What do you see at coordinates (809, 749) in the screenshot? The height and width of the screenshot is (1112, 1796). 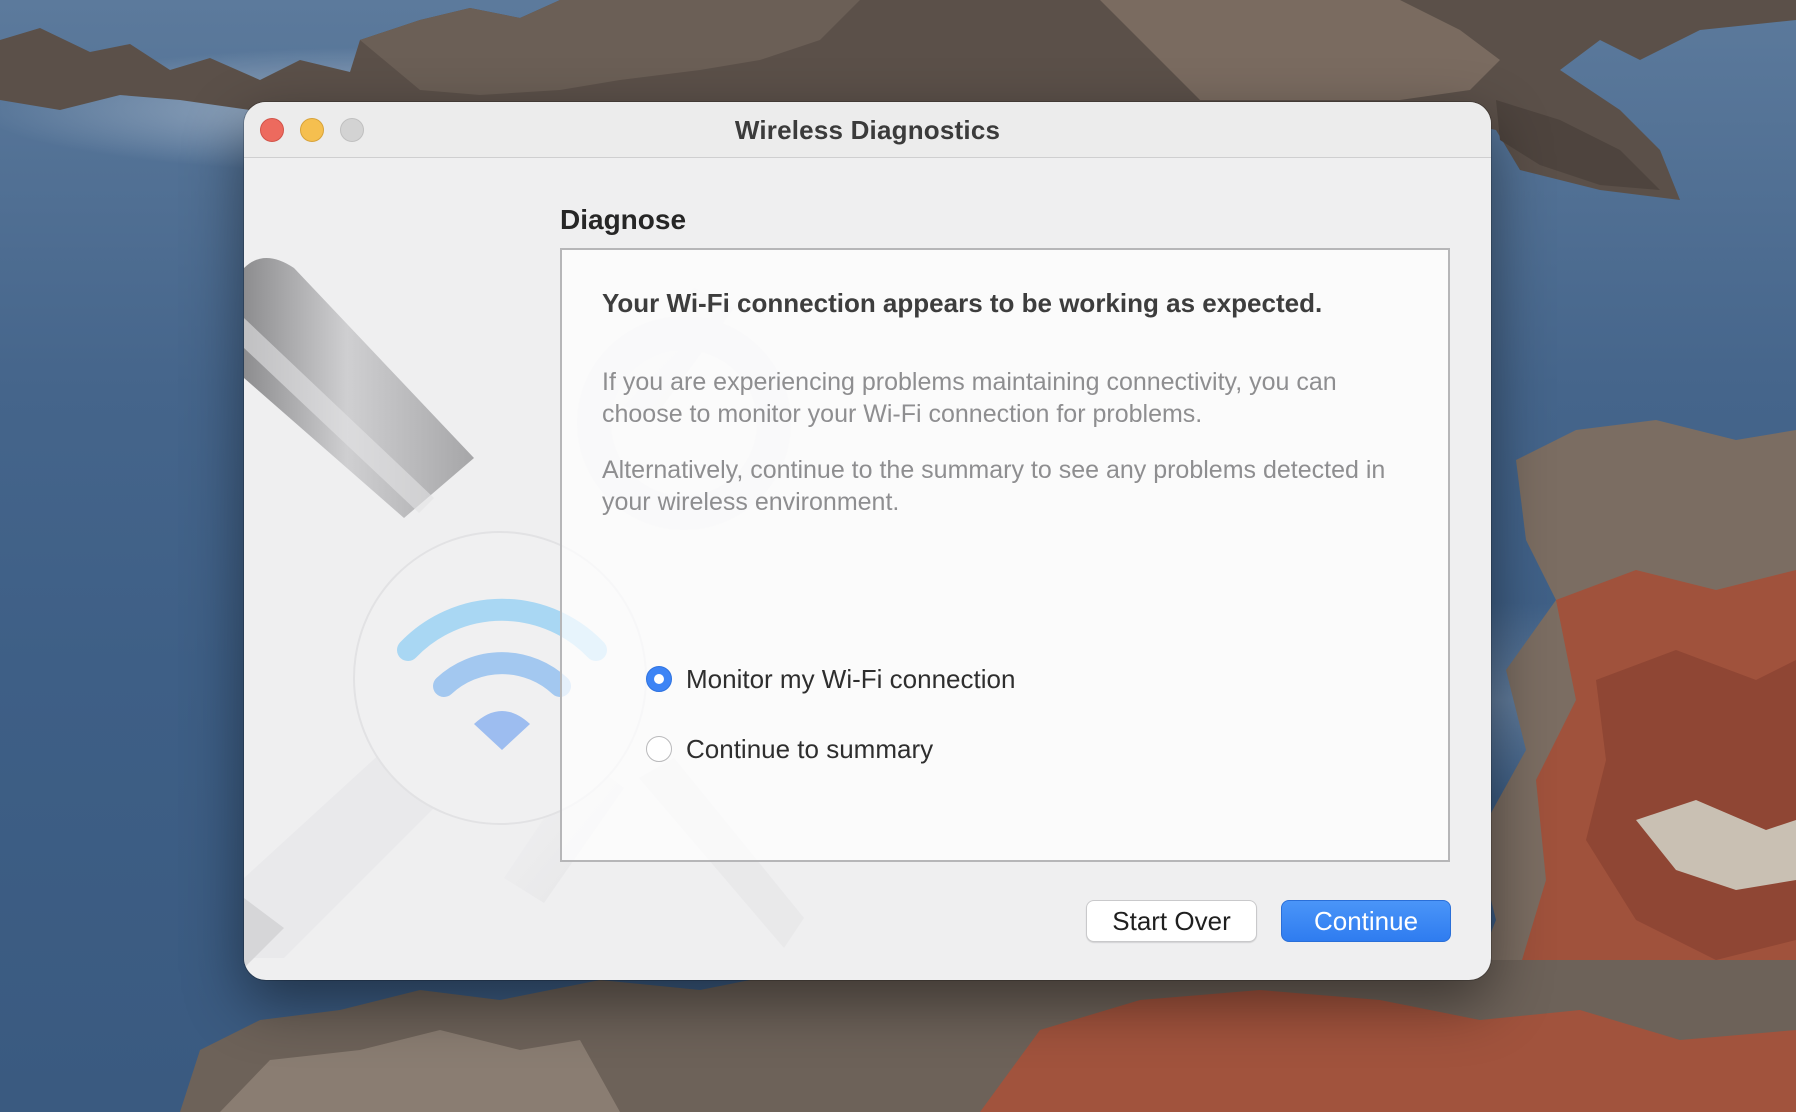 I see `option-summary-label: Continue to summary` at bounding box center [809, 749].